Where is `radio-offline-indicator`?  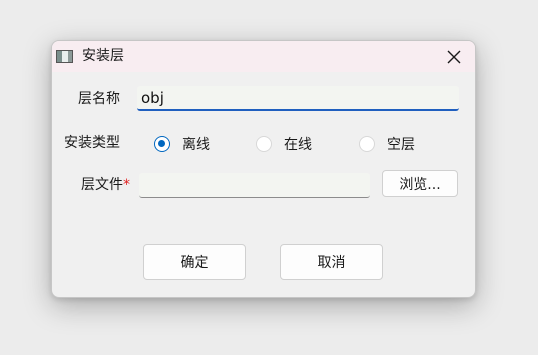 radio-offline-indicator is located at coordinates (162, 144).